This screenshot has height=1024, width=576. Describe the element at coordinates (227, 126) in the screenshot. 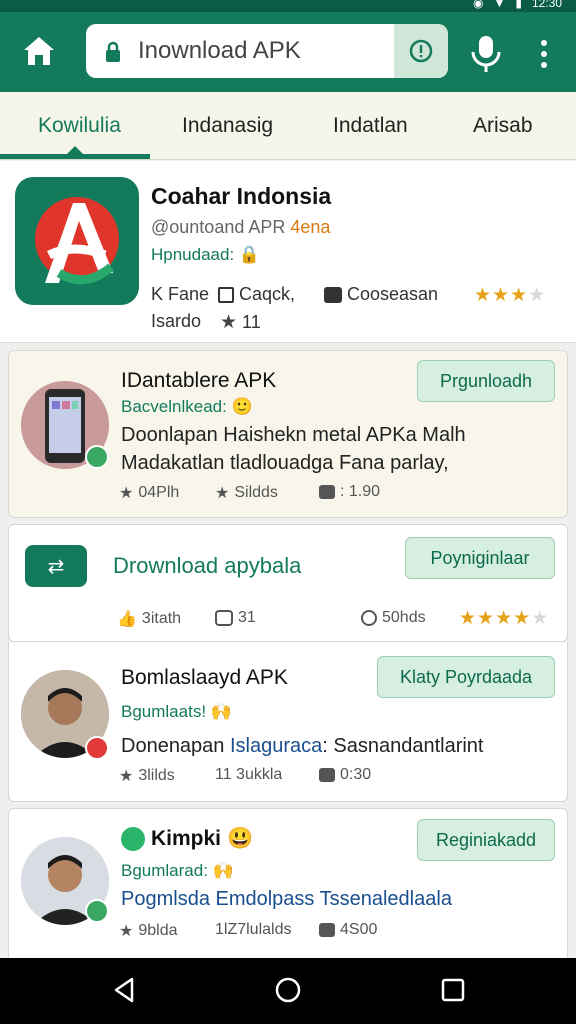

I see `tab-1: Indanasig` at that location.